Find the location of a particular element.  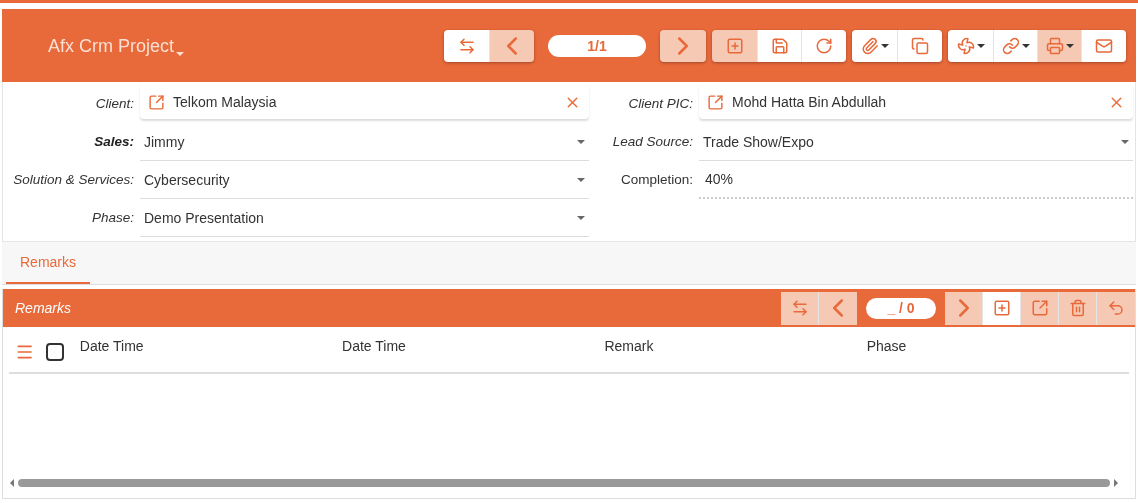

column-header: Phase is located at coordinates (997, 345).